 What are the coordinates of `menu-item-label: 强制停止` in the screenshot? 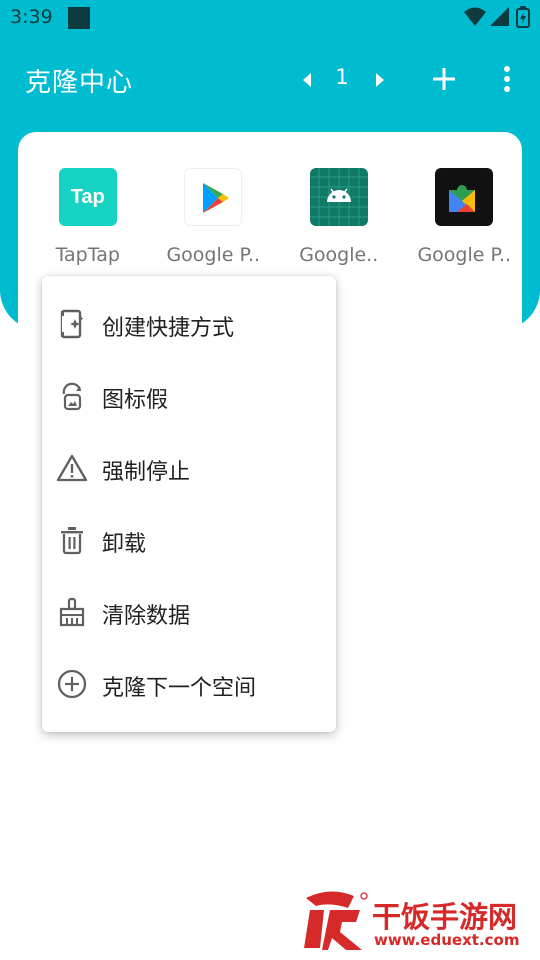 It's located at (146, 472).